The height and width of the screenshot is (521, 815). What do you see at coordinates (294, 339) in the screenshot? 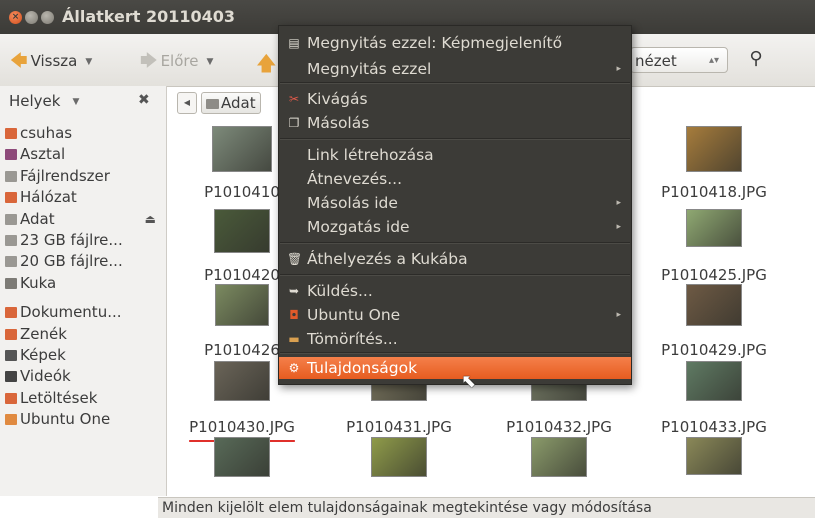
I see `archive-icon: ▬` at bounding box center [294, 339].